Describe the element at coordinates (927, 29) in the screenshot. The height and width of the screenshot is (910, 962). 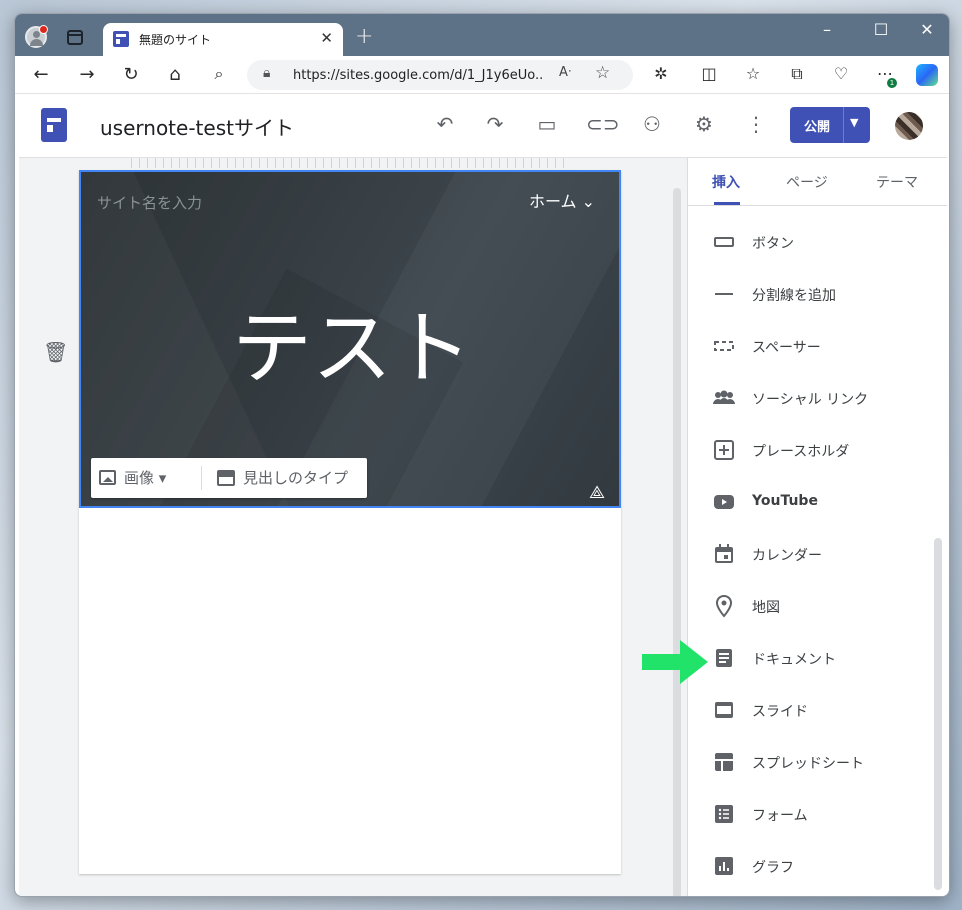
I see `close-window-button: ✕` at that location.